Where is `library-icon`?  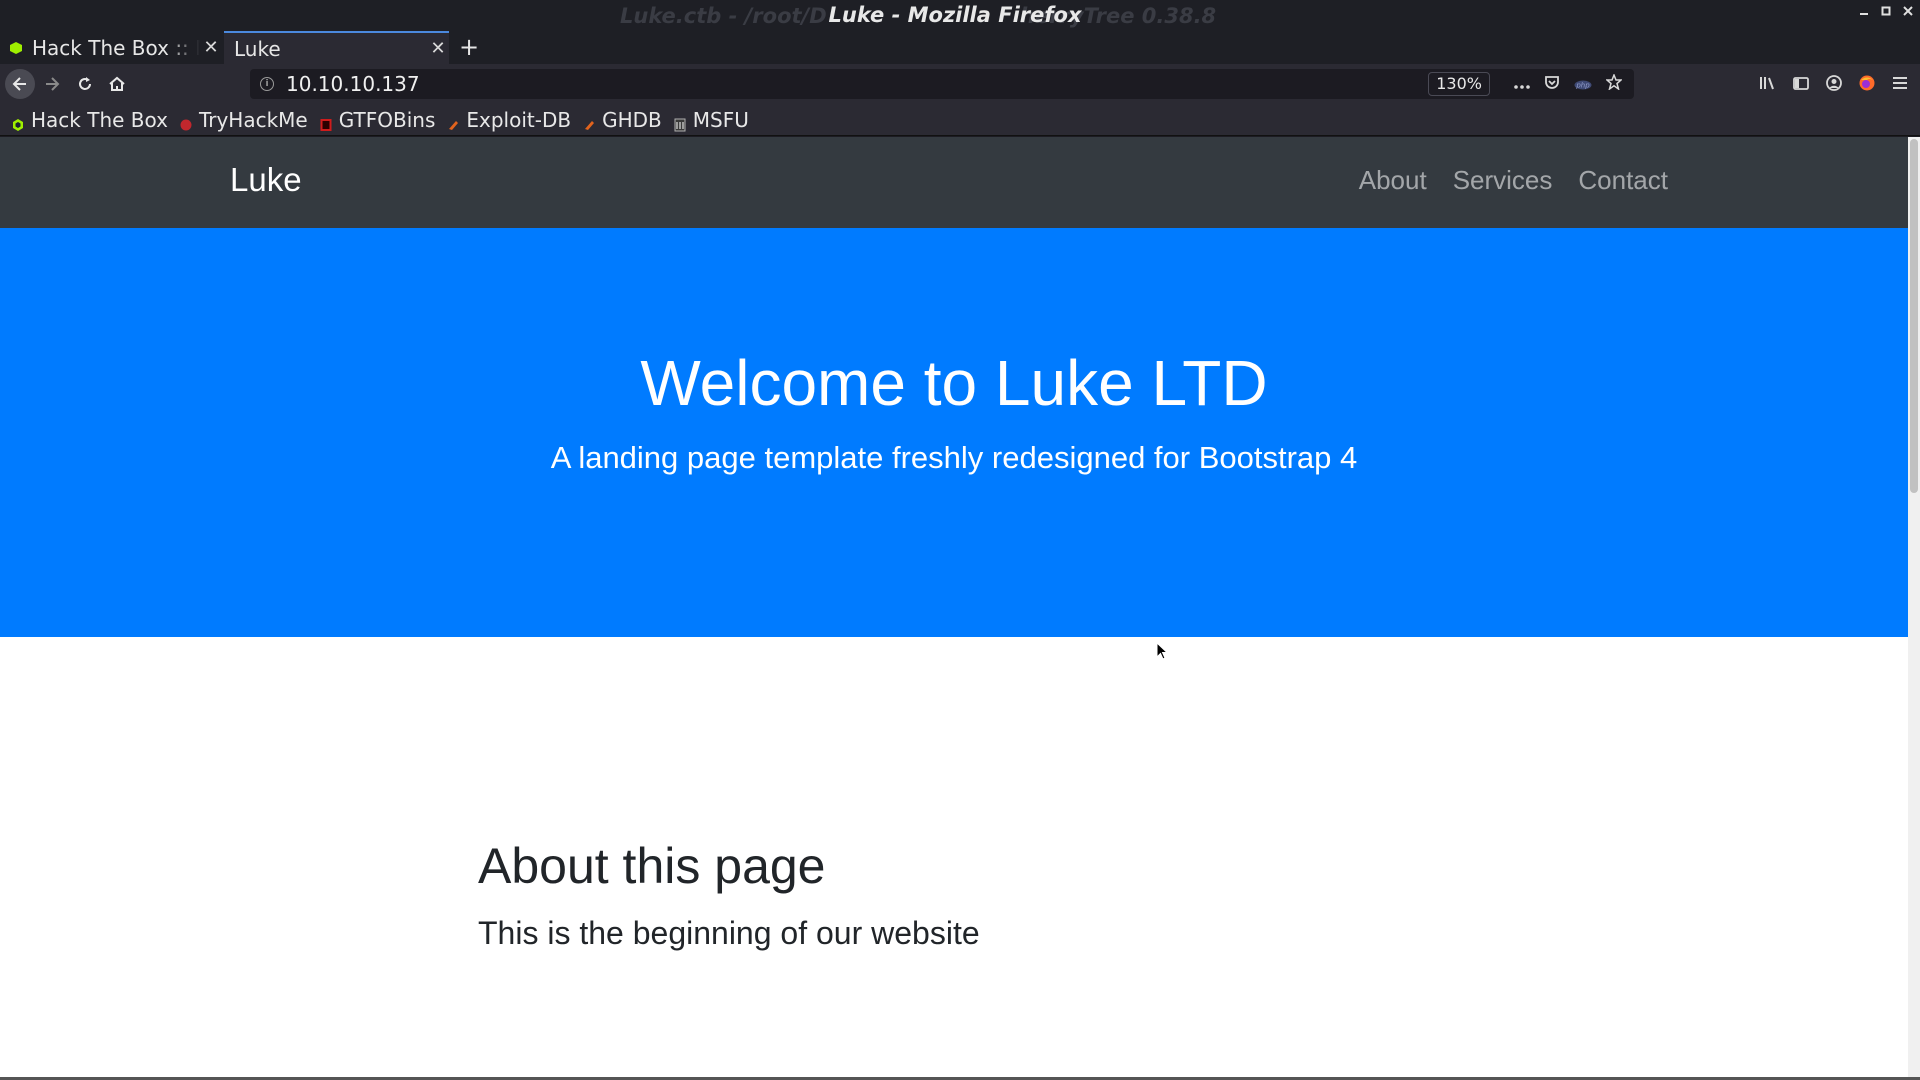
library-icon is located at coordinates (1768, 83).